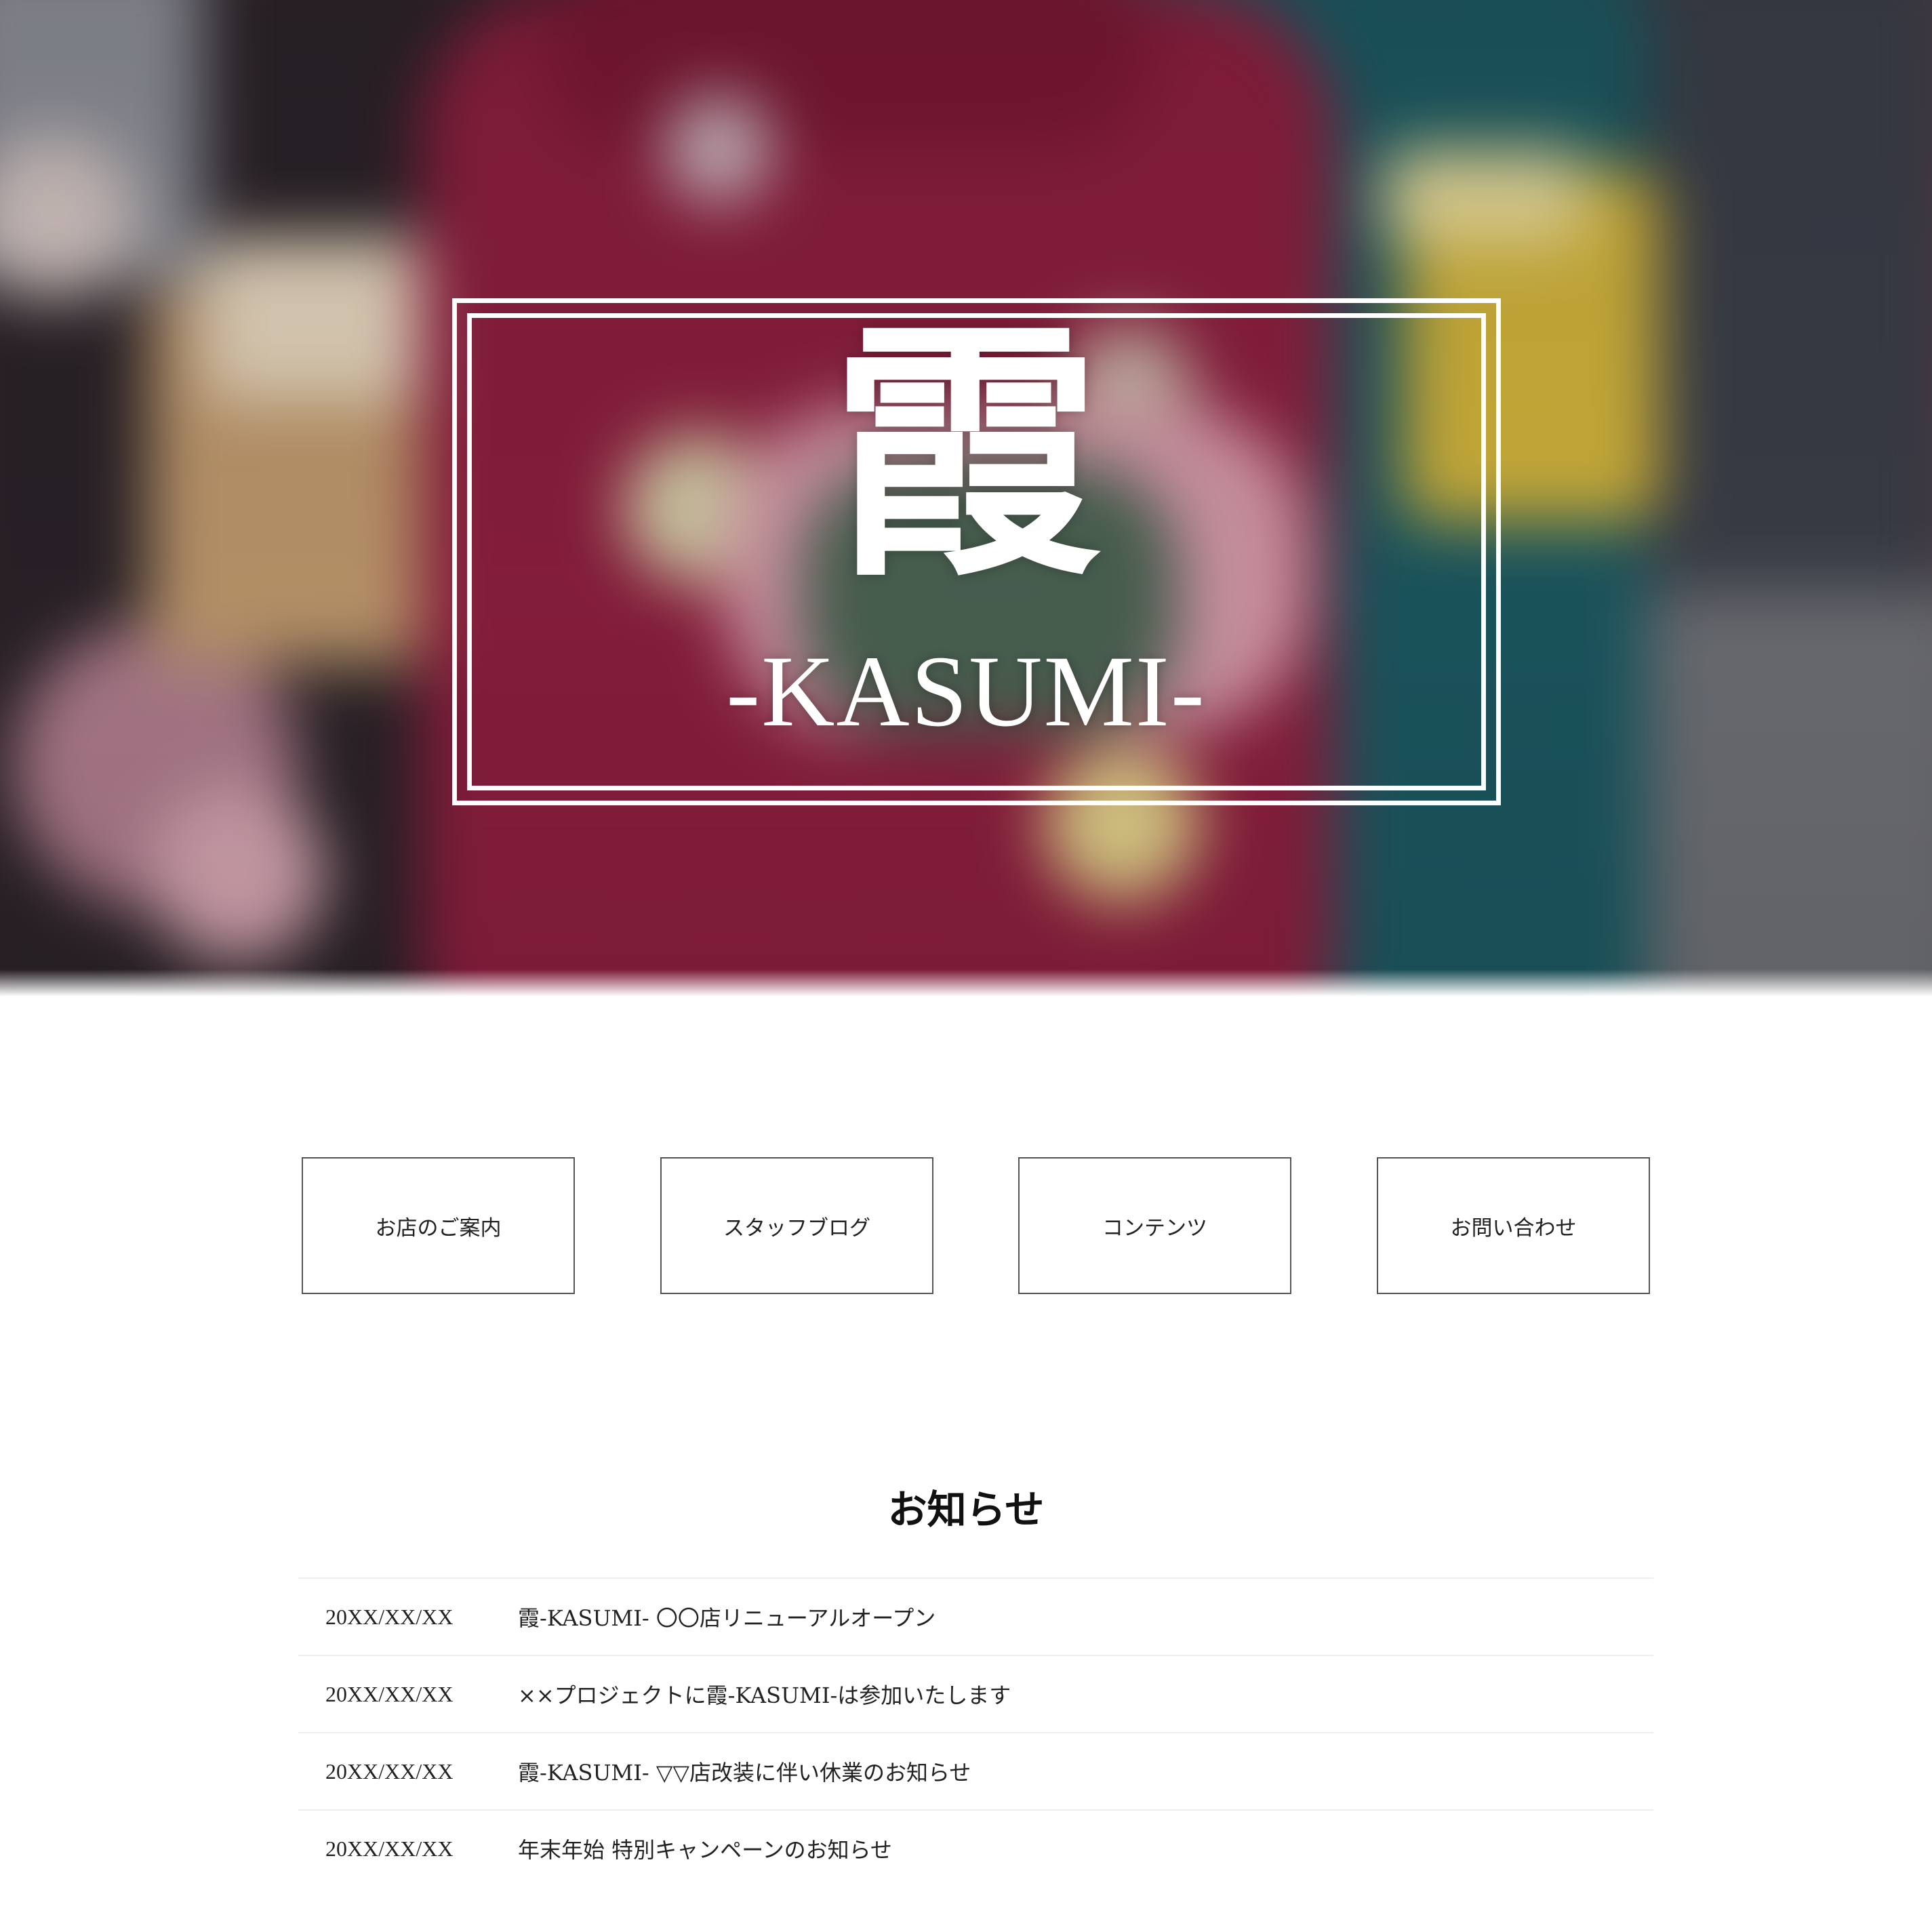 The height and width of the screenshot is (1932, 1932). Describe the element at coordinates (966, 983) in the screenshot. I see `hero-bottom-fade` at that location.